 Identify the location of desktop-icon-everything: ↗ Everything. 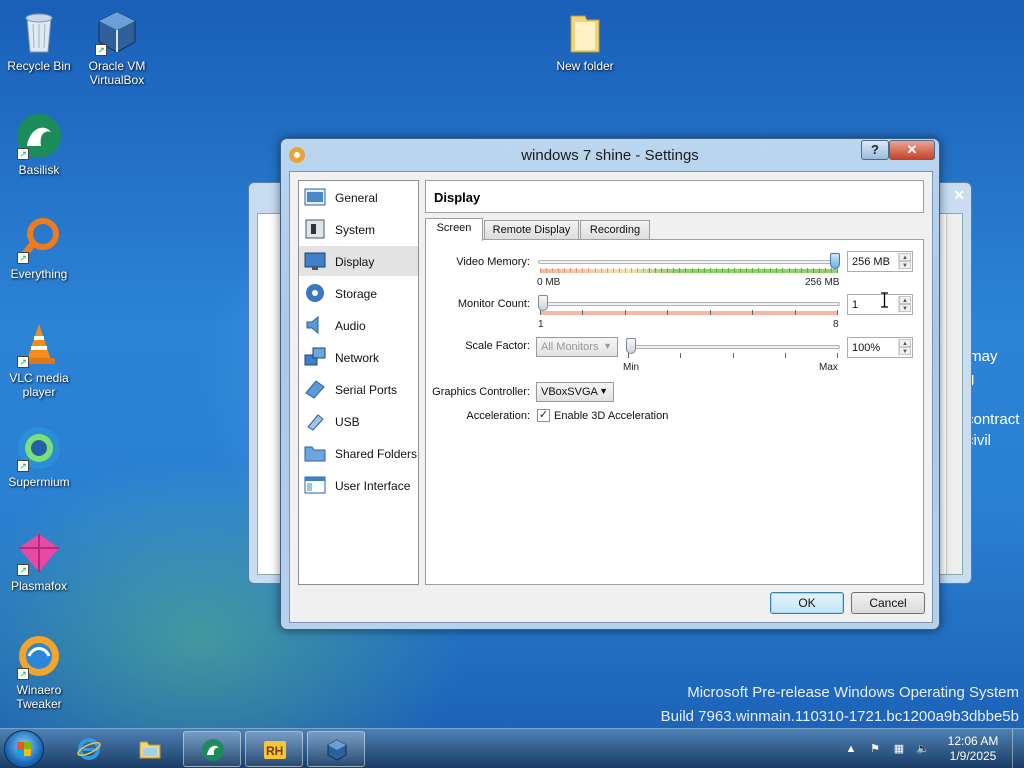
(39, 248).